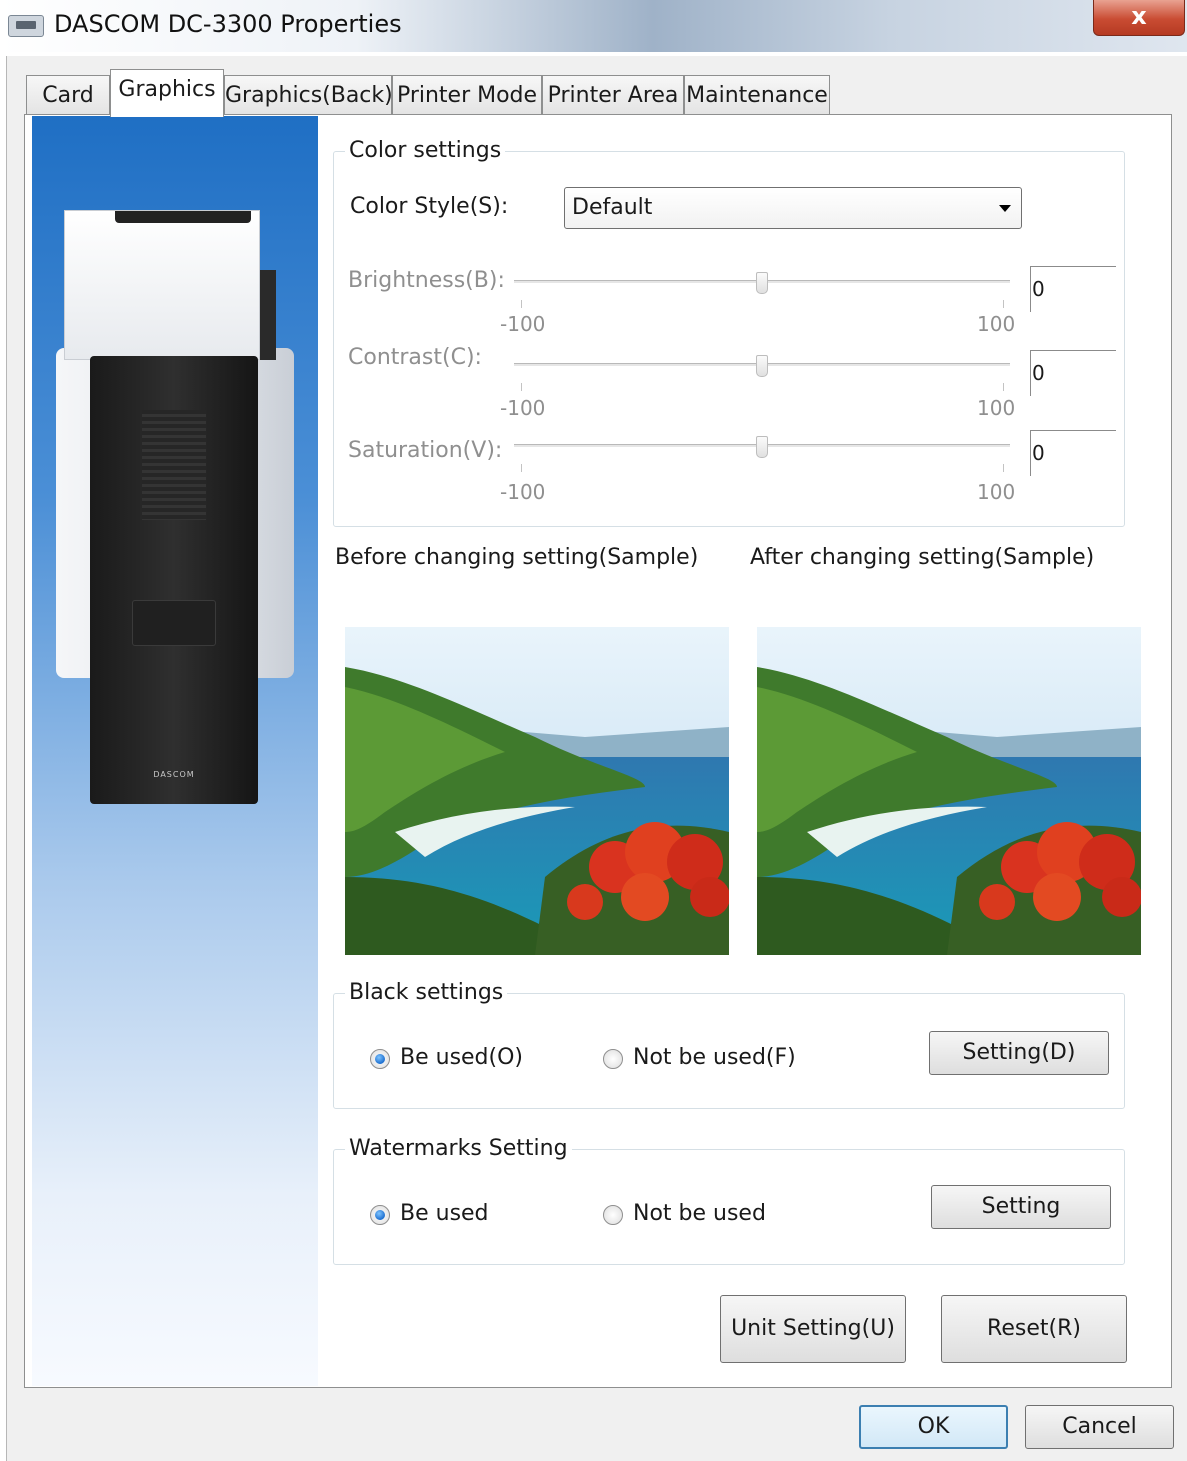 The height and width of the screenshot is (1461, 1187). Describe the element at coordinates (1005, 208) in the screenshot. I see `chevron-down-icon` at that location.